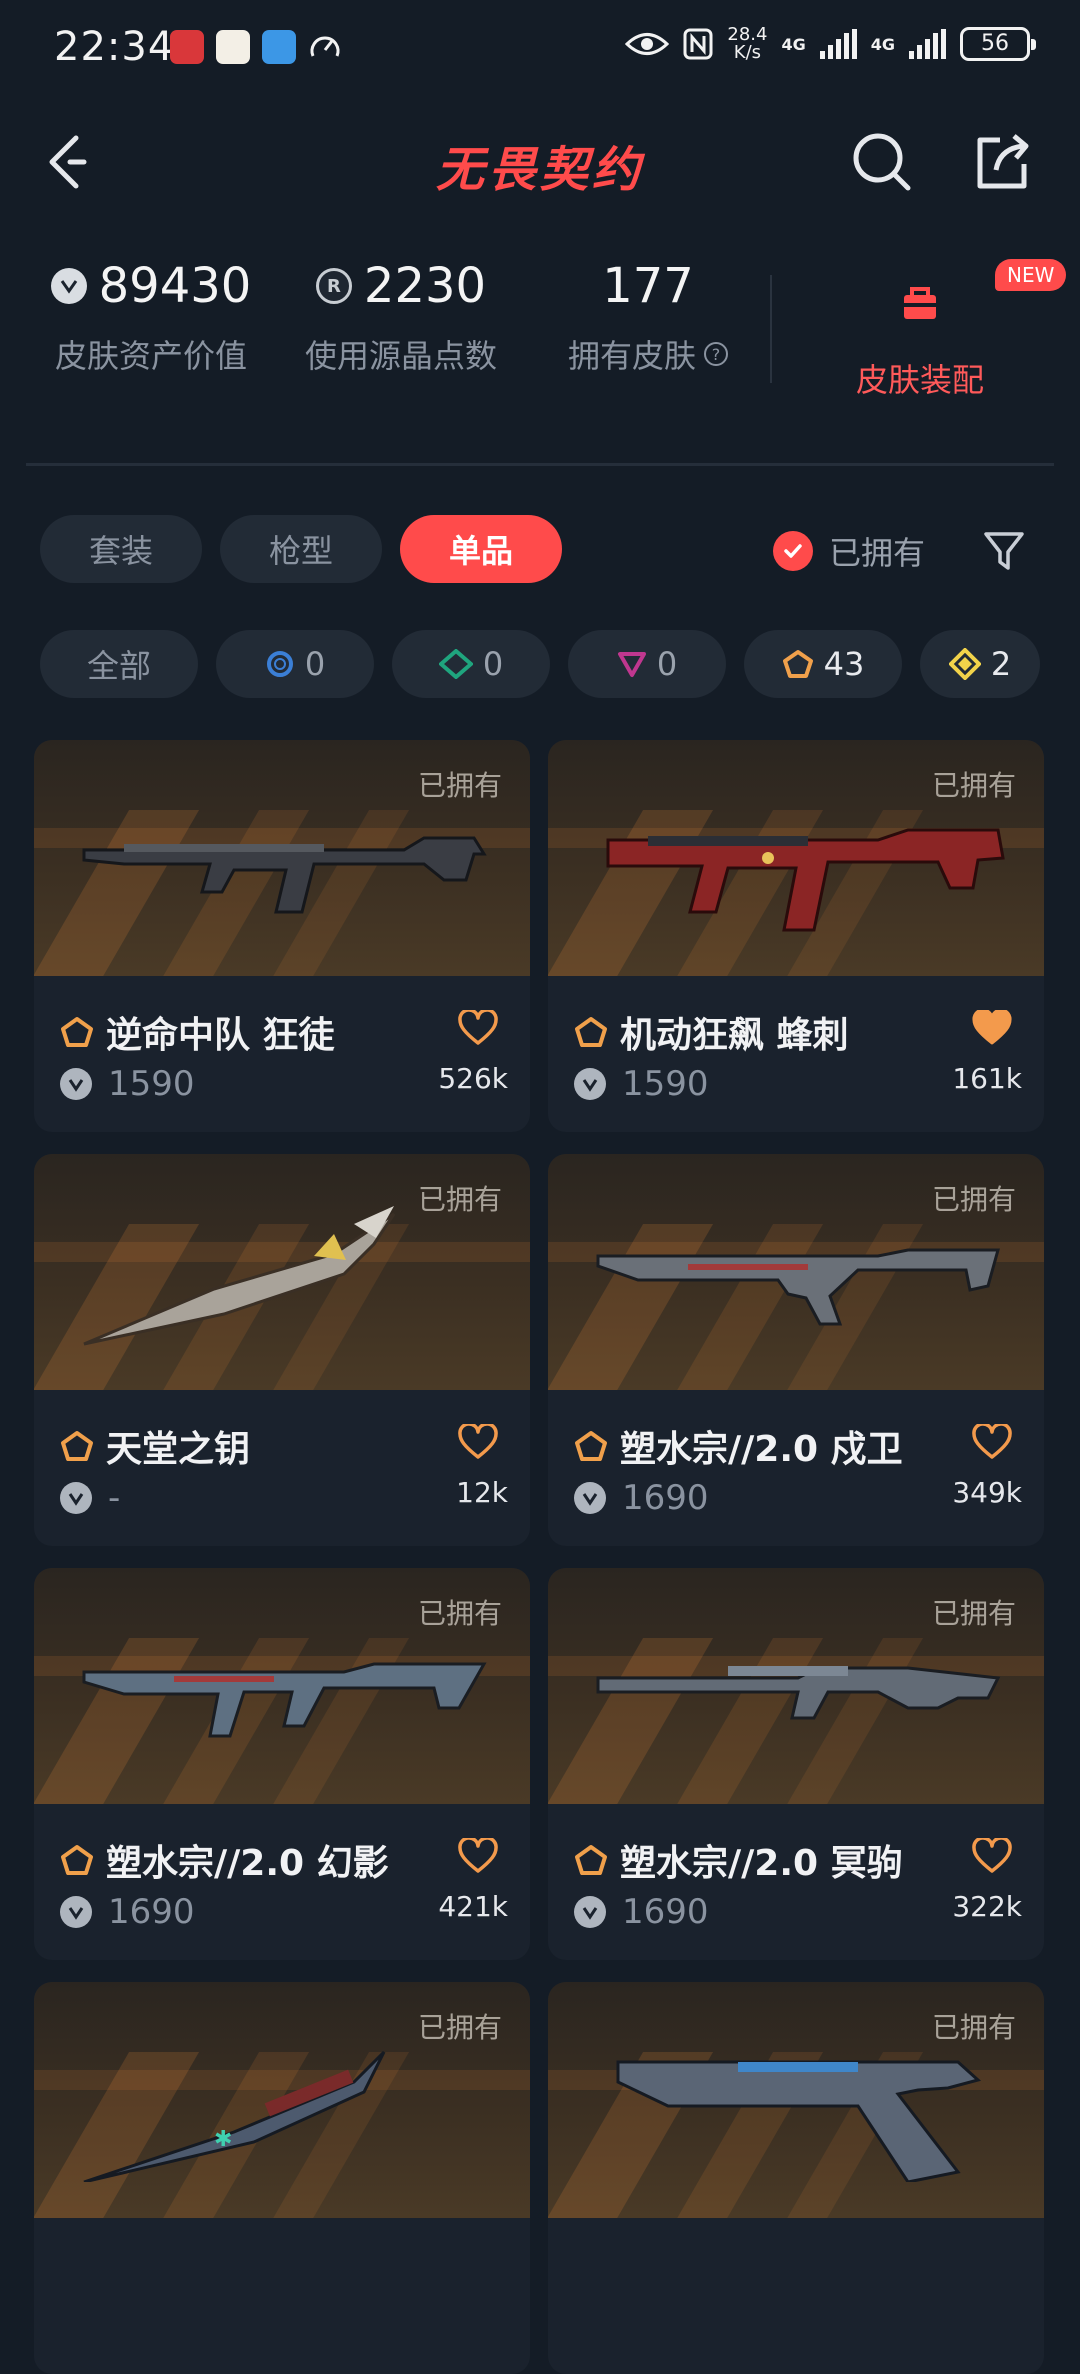 The height and width of the screenshot is (2374, 1080). I want to click on browser-app-icon, so click(279, 47).